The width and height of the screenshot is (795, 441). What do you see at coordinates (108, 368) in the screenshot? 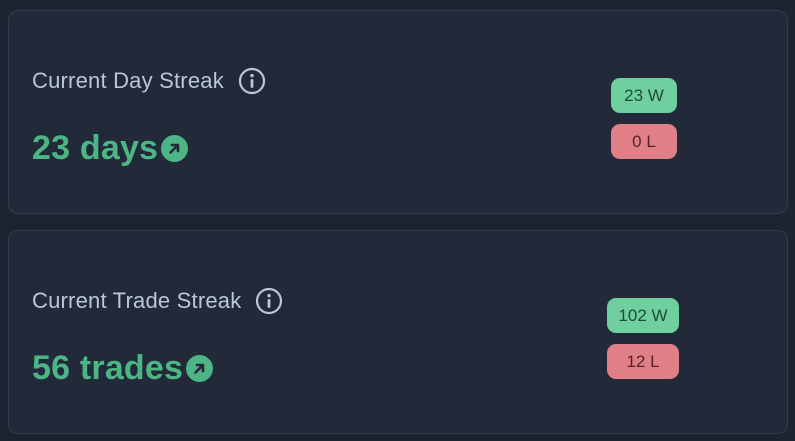
I see `trade-streak-value: 56 trades` at bounding box center [108, 368].